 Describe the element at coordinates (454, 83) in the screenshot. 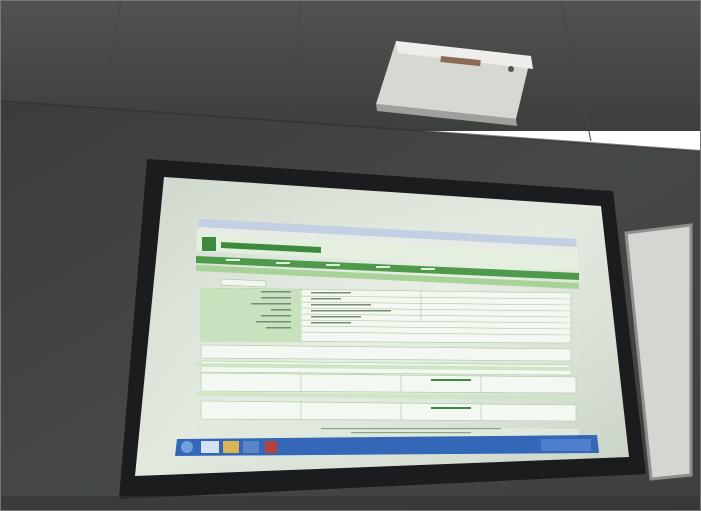

I see `projector` at that location.